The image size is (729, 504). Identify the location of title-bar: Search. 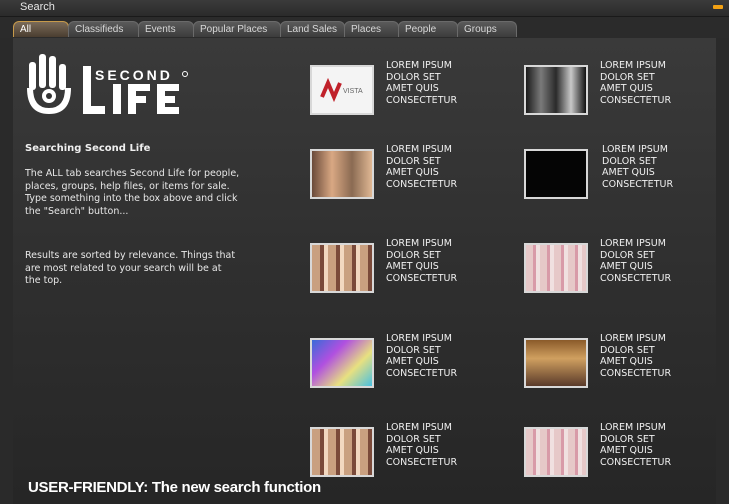
(364, 8).